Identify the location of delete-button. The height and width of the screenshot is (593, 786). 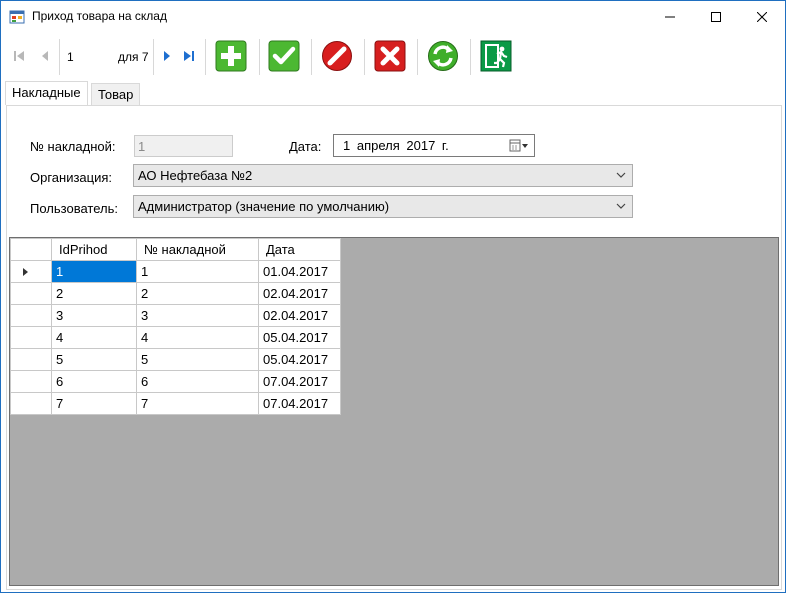
(390, 56).